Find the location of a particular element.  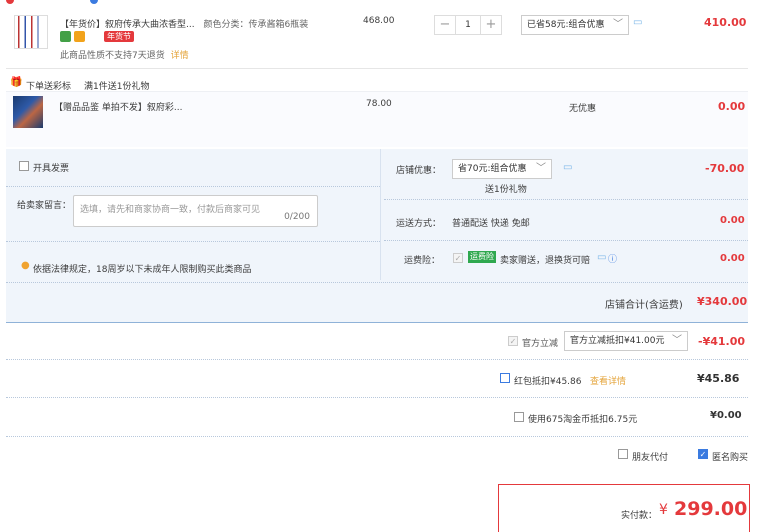

quantity-stepper: − 1 + is located at coordinates (468, 25).